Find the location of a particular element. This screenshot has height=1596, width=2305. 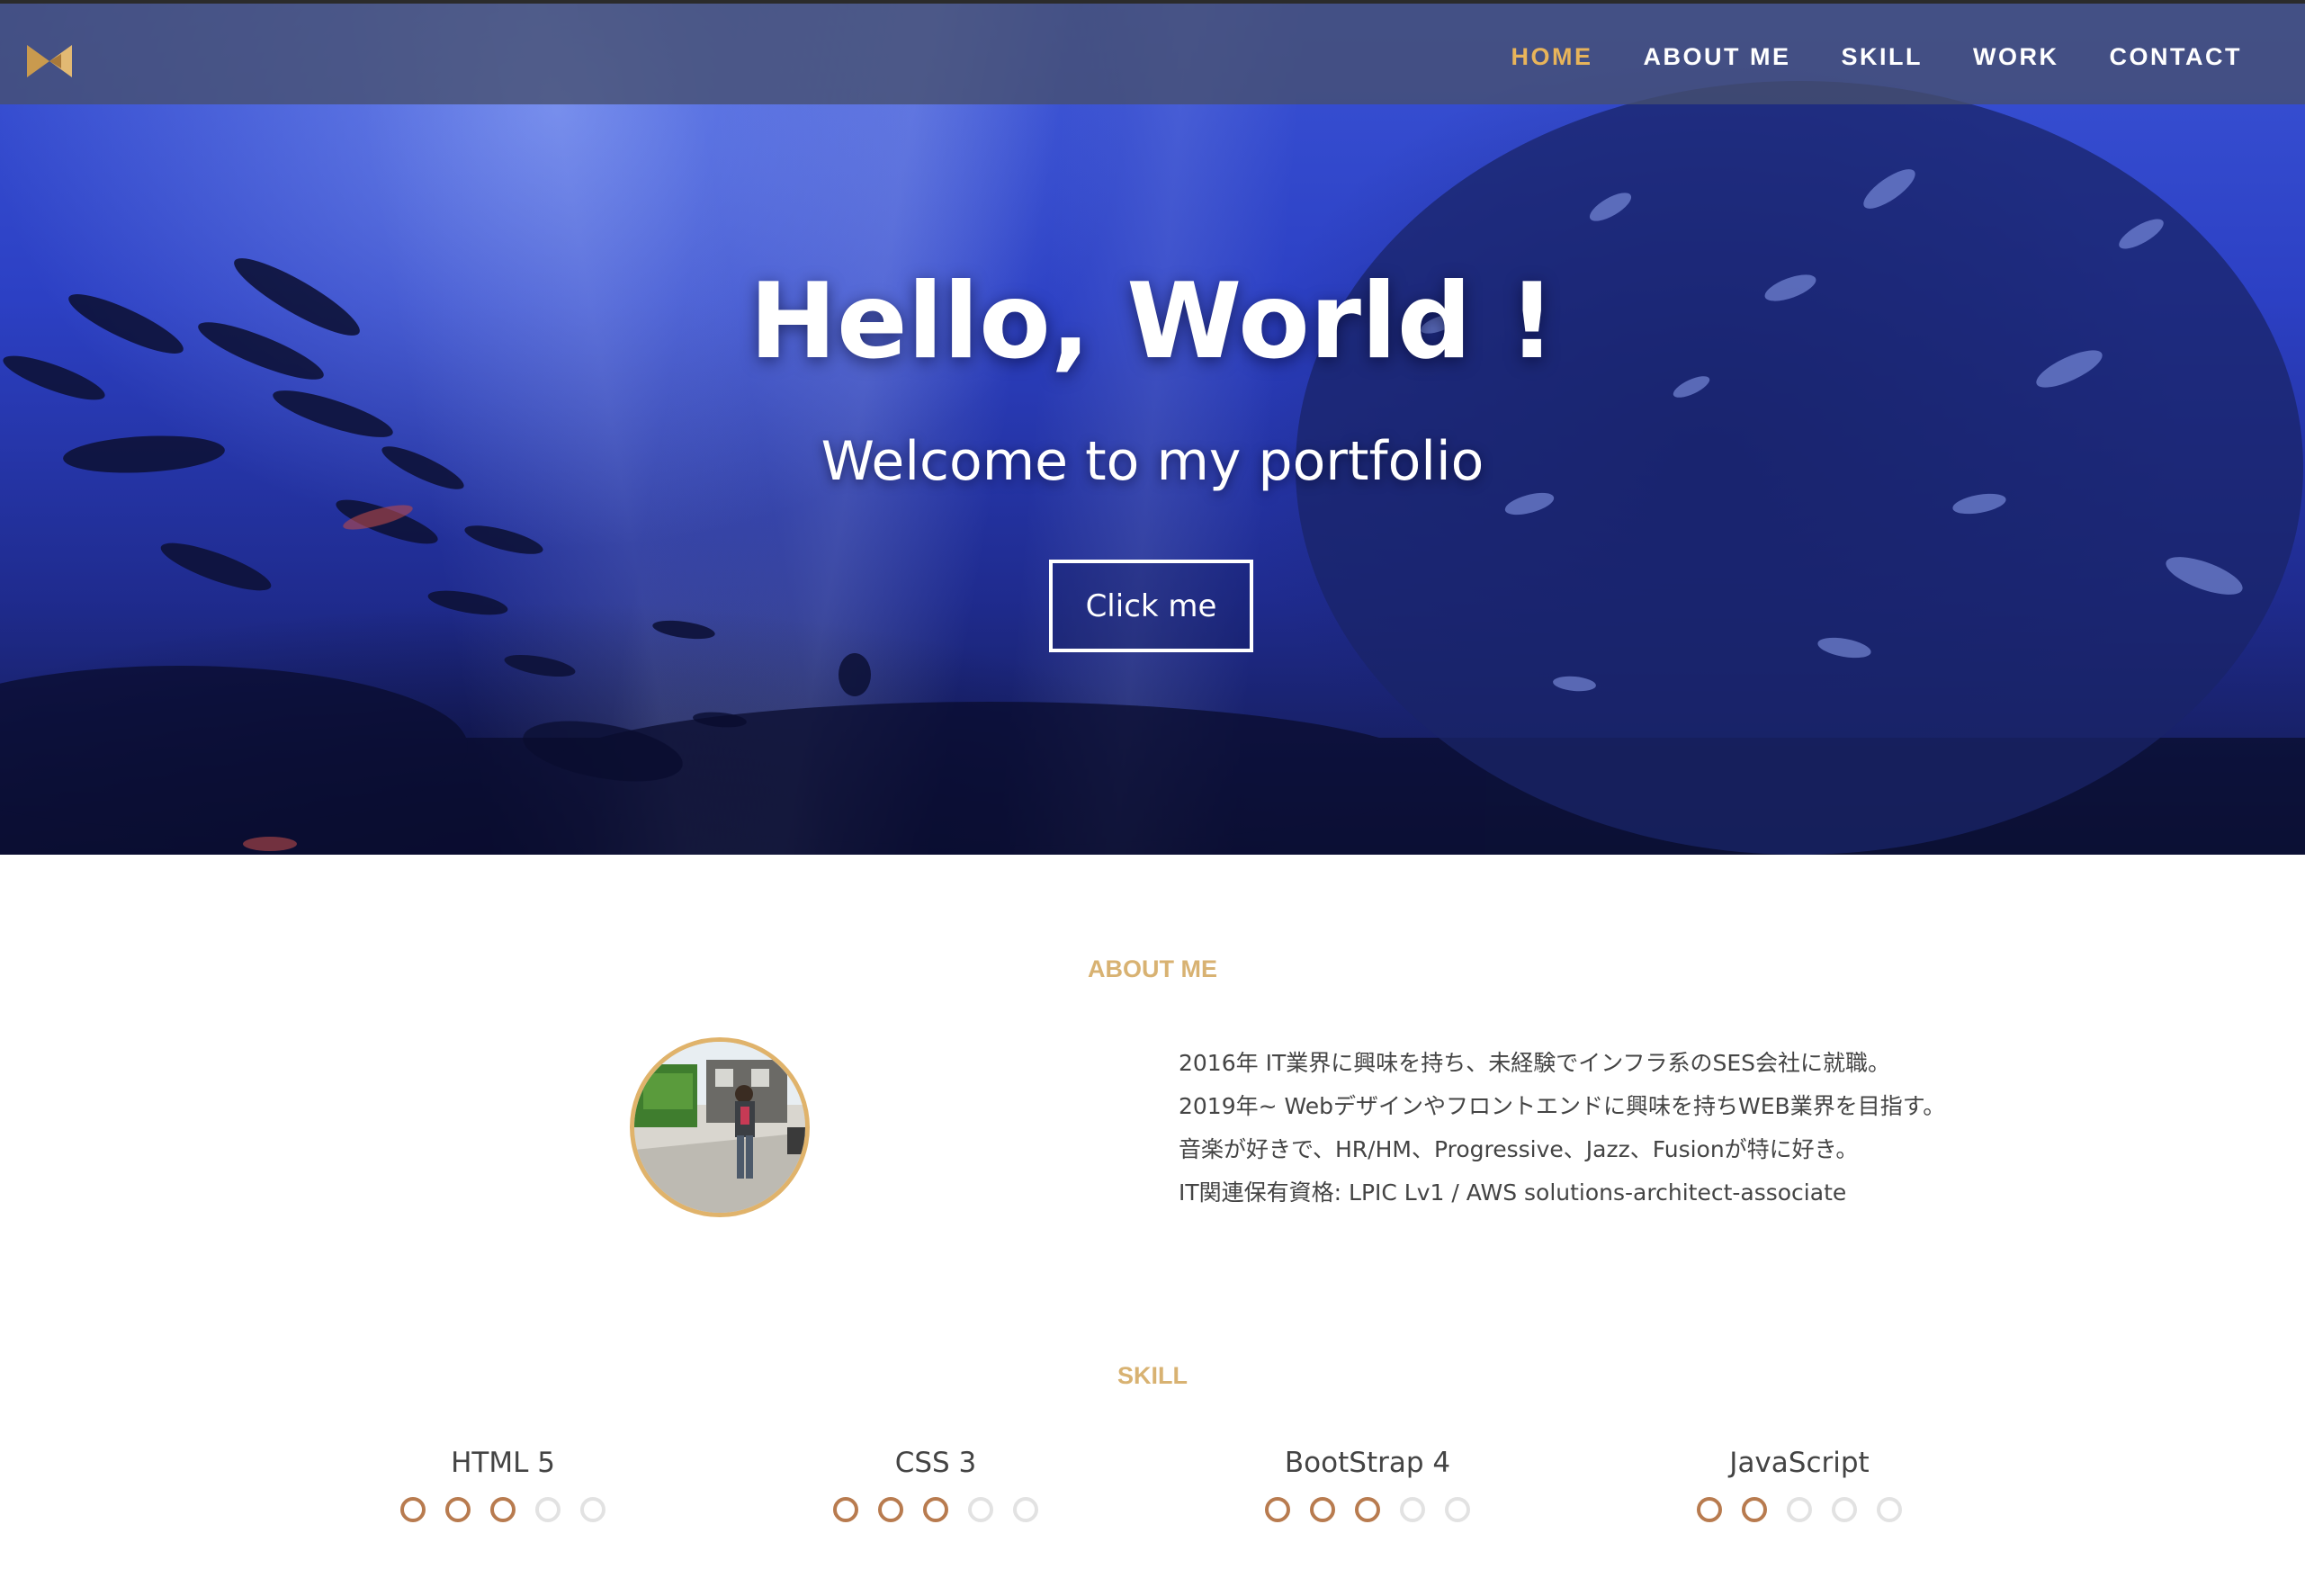

skill-item-html5: HTML 5 is located at coordinates (503, 1484).